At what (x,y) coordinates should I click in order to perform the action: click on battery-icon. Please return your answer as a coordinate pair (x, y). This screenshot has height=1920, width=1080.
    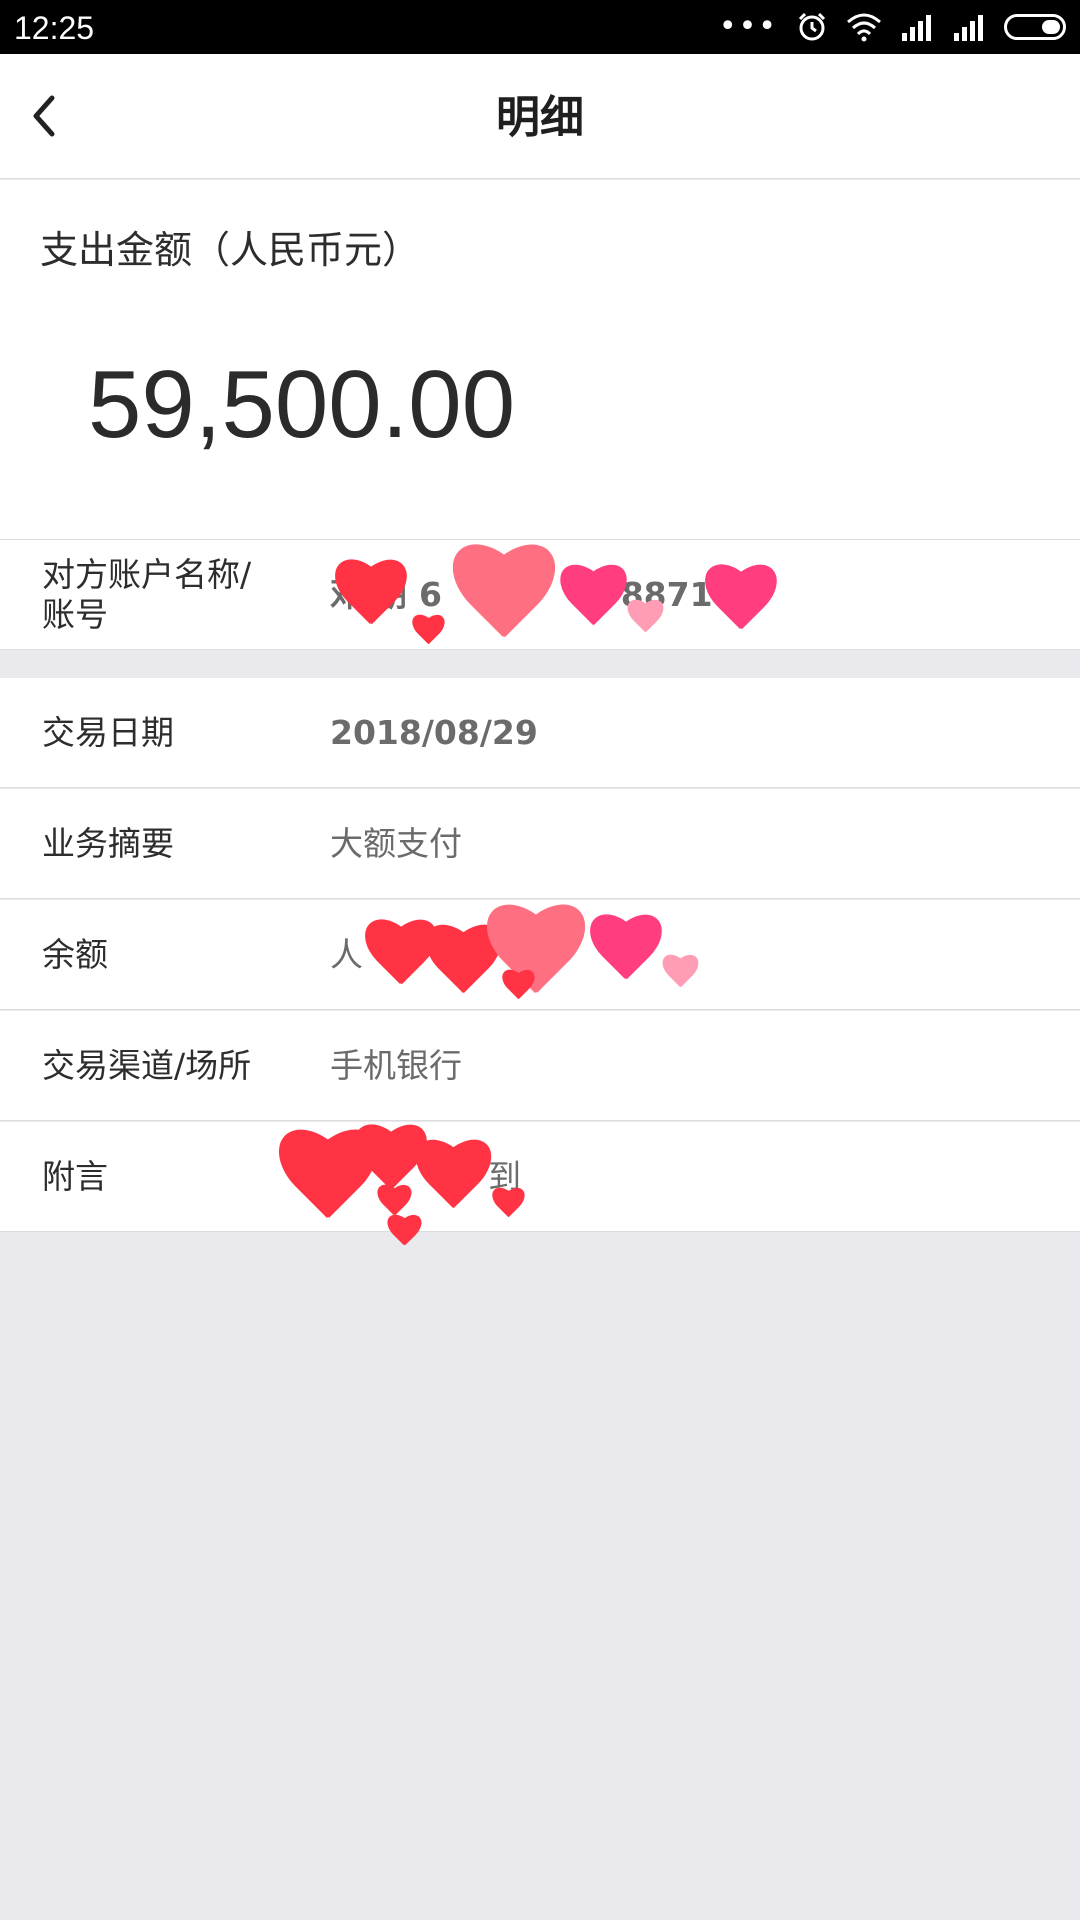
    Looking at the image, I should click on (1035, 27).